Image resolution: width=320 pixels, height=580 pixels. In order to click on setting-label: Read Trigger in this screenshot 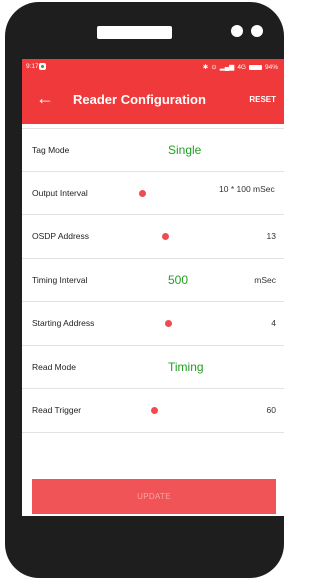, I will do `click(57, 410)`.